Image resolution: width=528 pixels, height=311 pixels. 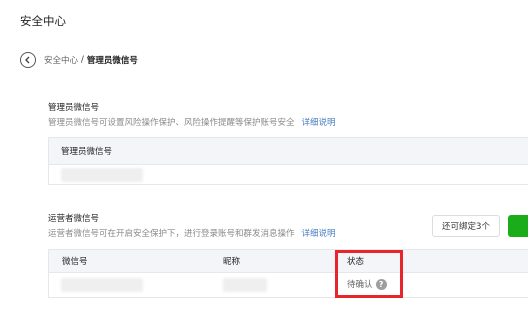 I want to click on admin-detail-link: 详细说明, so click(x=319, y=123).